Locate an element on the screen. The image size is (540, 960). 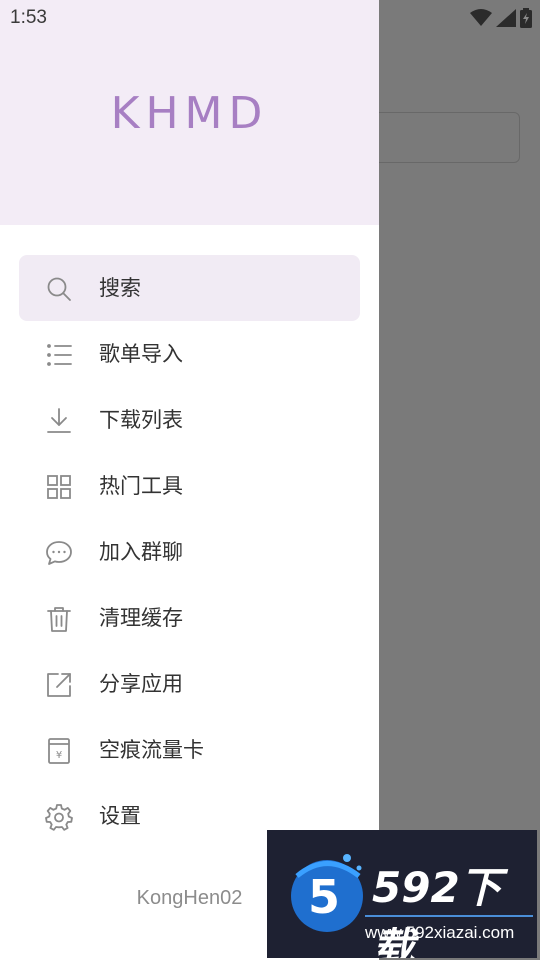
menu-label: 热门工具 is located at coordinates (141, 486).